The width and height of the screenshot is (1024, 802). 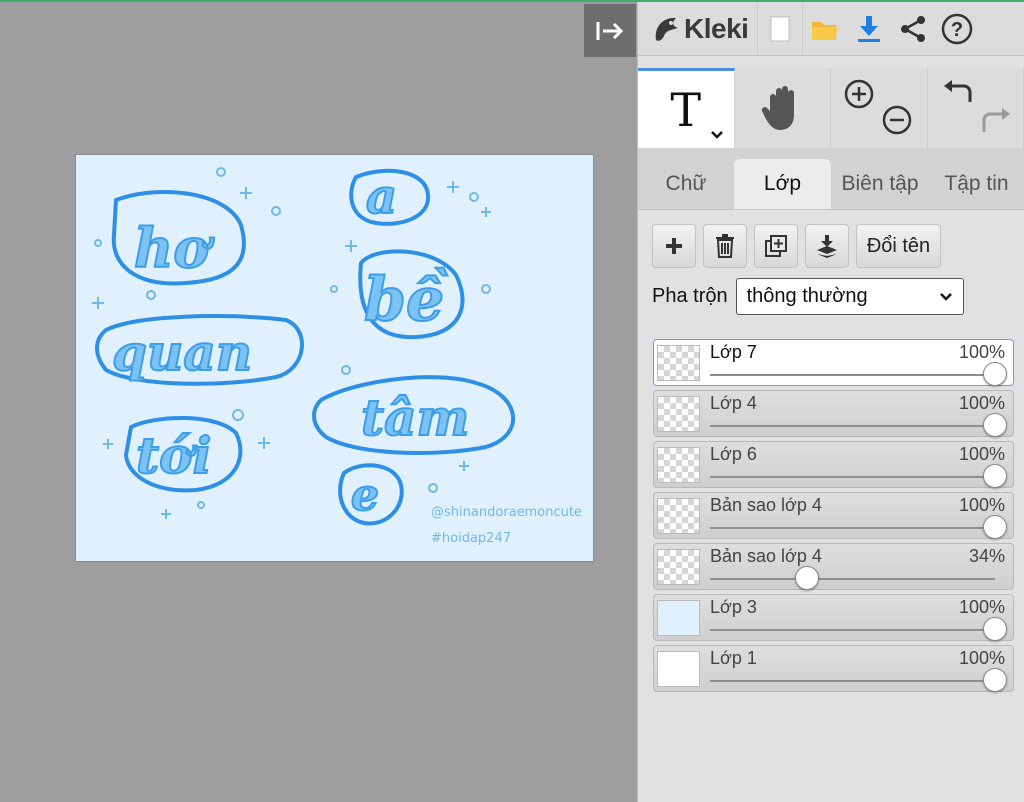 I want to click on duplicate-layer-button, so click(x=776, y=246).